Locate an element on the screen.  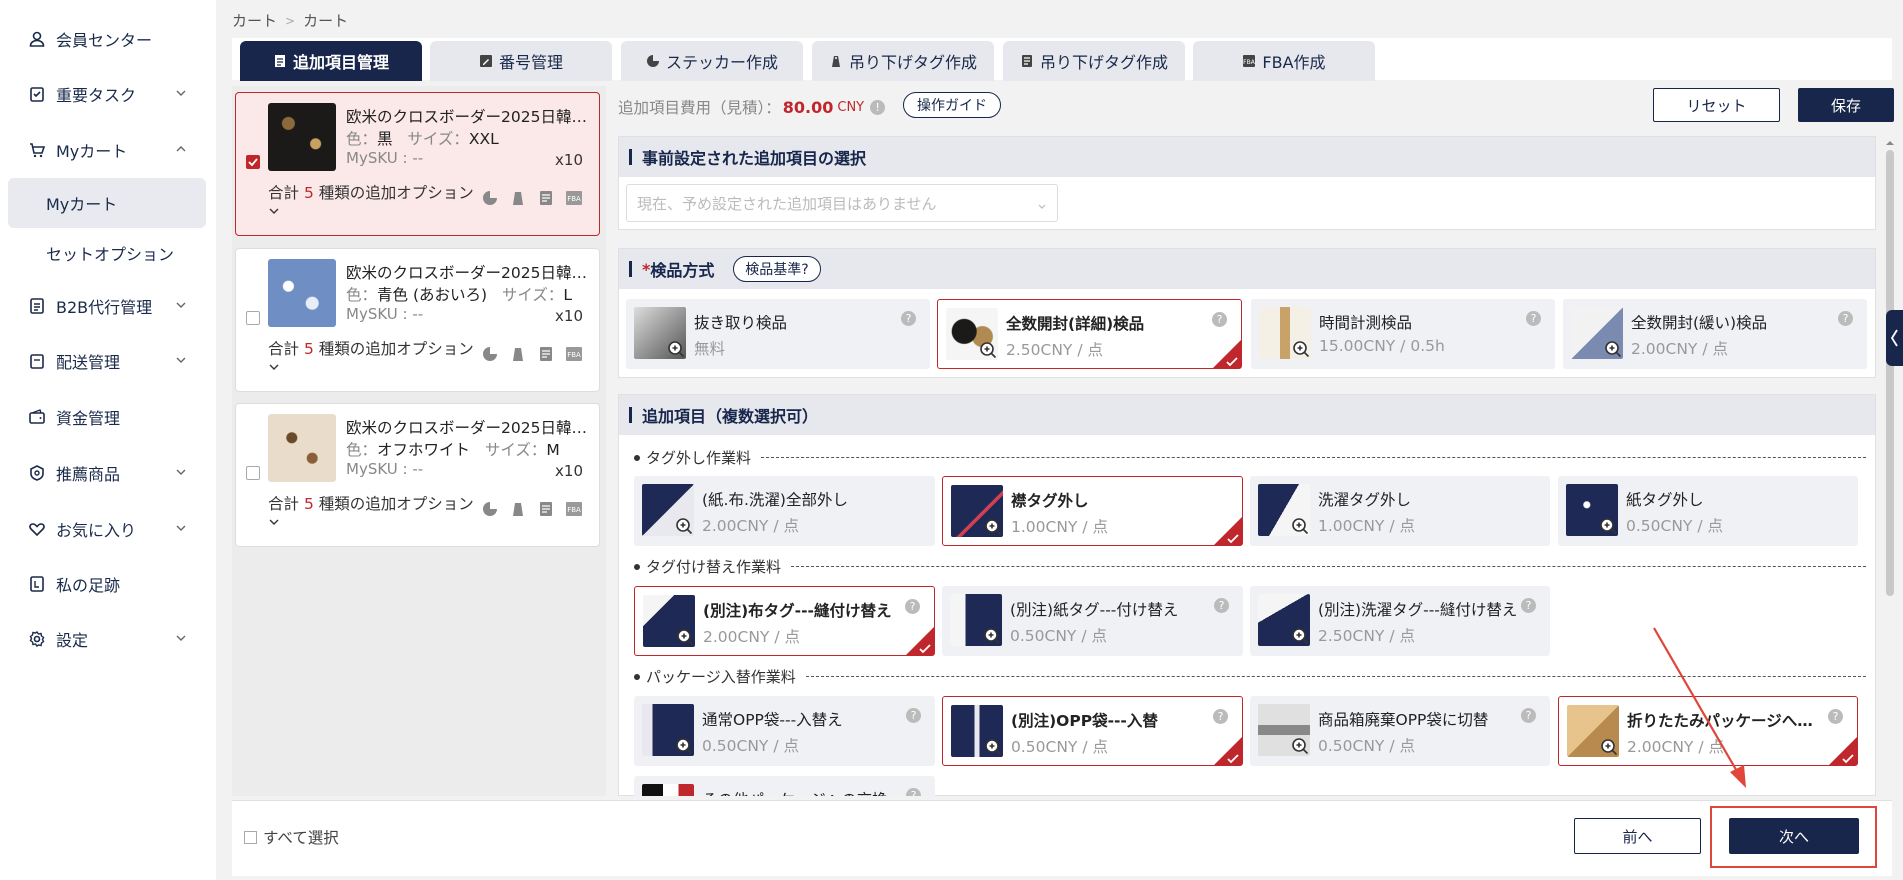
tab-number-management: 番号管理 is located at coordinates (521, 61).